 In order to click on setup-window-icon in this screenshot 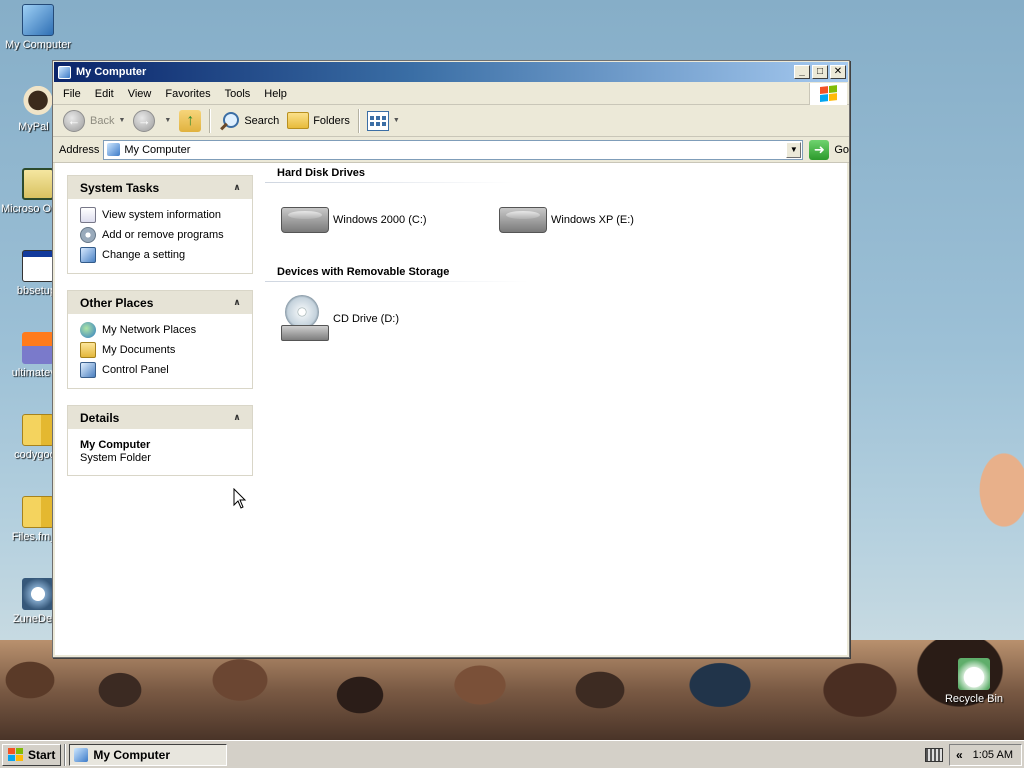, I will do `click(38, 266)`.